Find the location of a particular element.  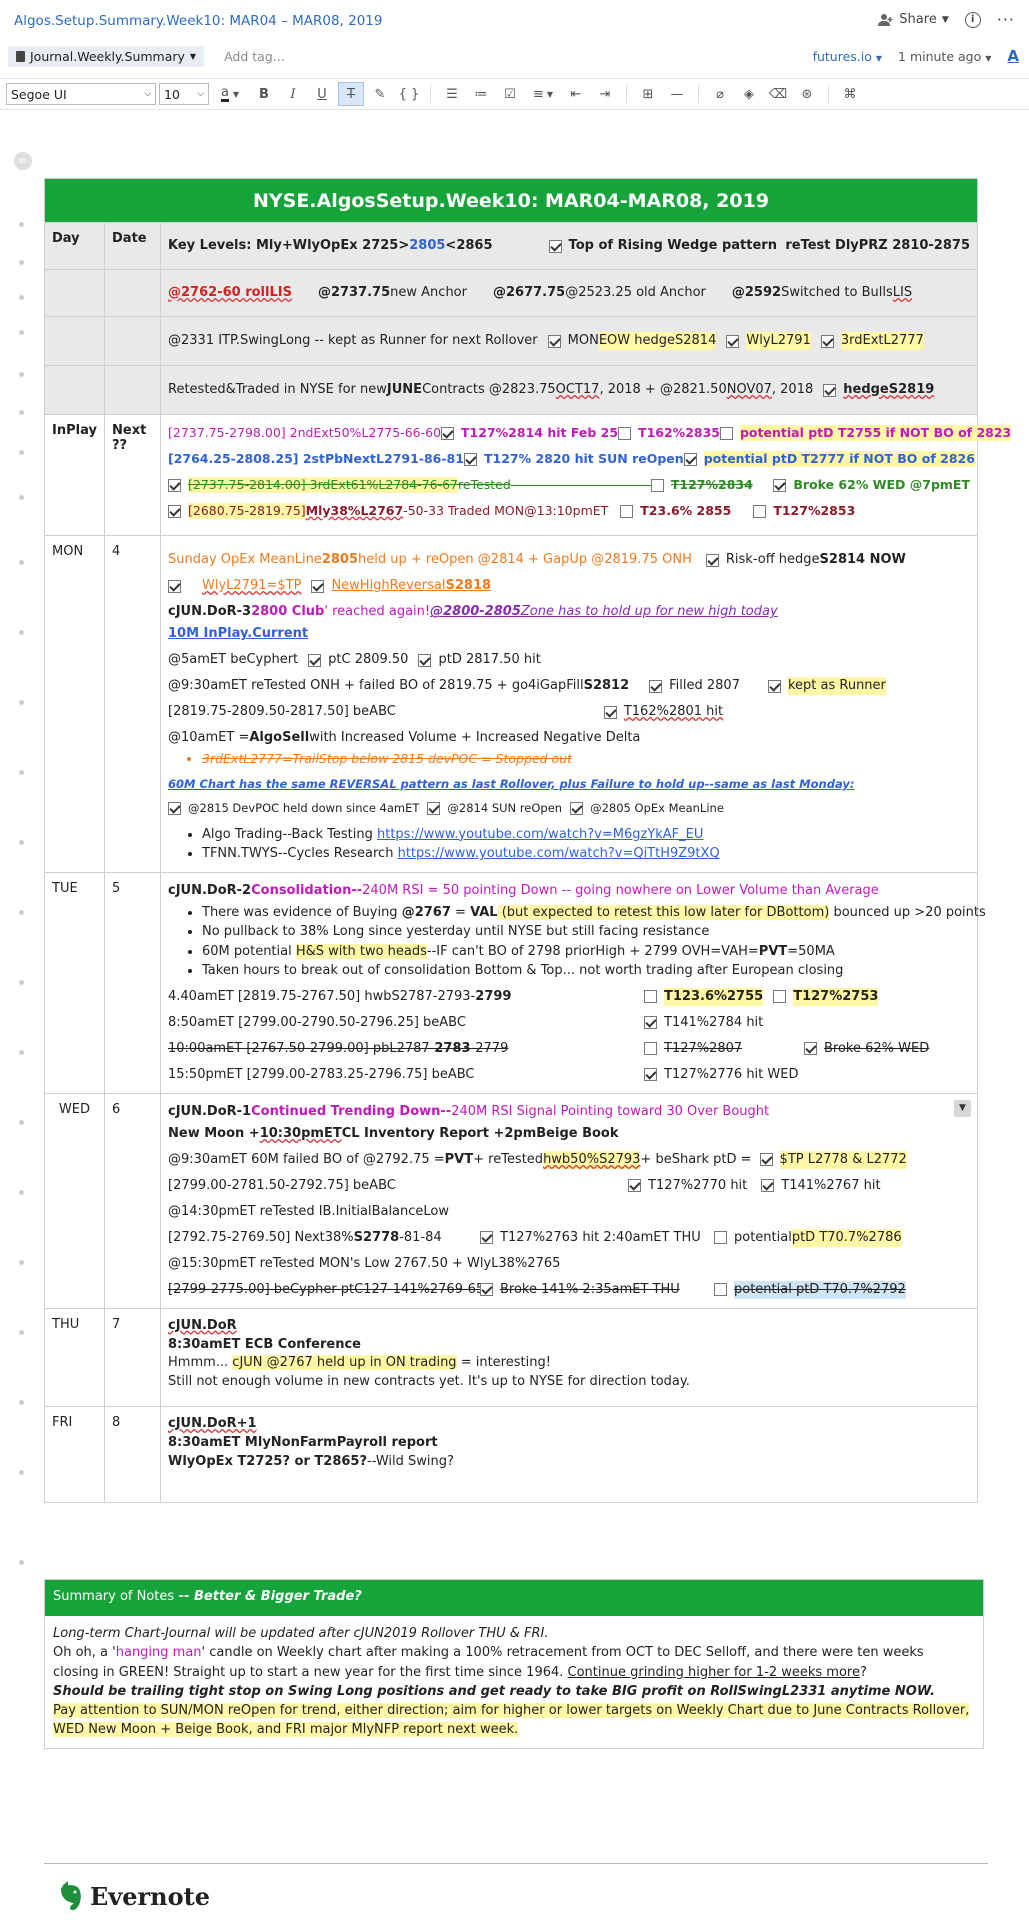

clear-format-icon: ⌫ is located at coordinates (778, 94).